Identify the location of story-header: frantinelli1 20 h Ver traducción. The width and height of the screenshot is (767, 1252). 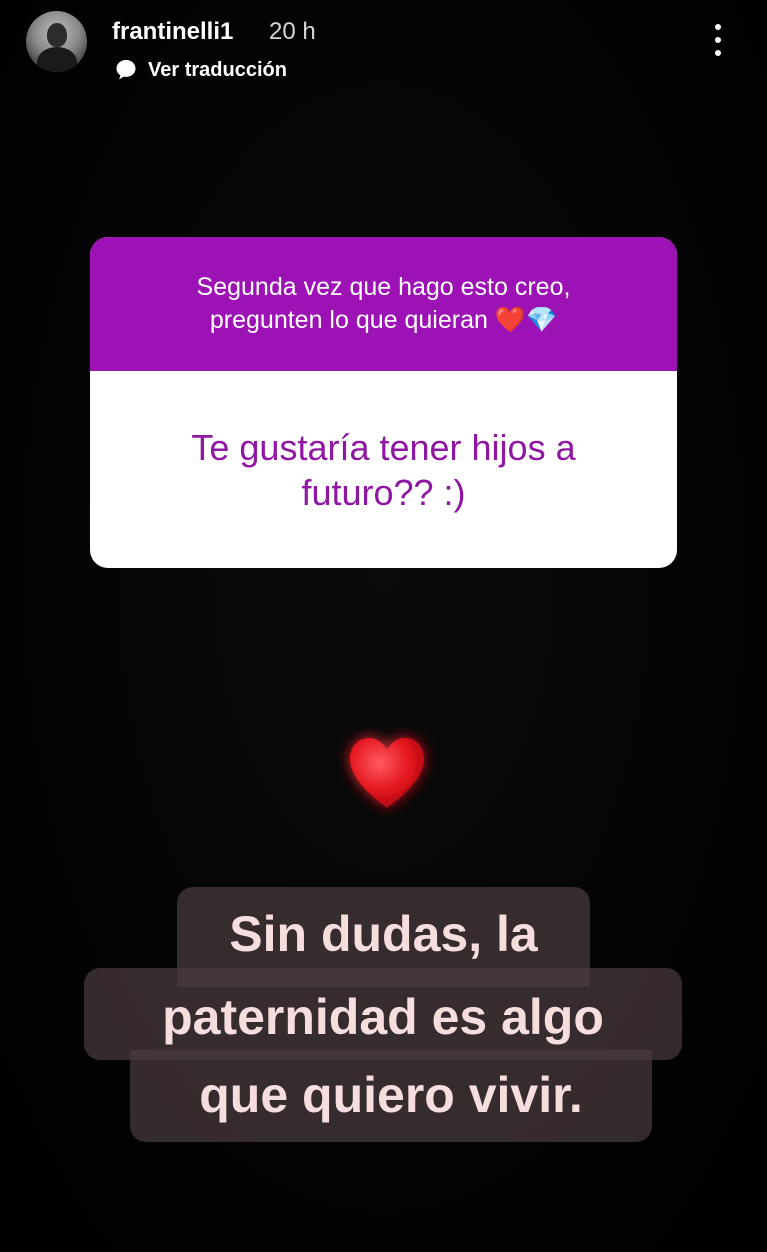
(383, 45).